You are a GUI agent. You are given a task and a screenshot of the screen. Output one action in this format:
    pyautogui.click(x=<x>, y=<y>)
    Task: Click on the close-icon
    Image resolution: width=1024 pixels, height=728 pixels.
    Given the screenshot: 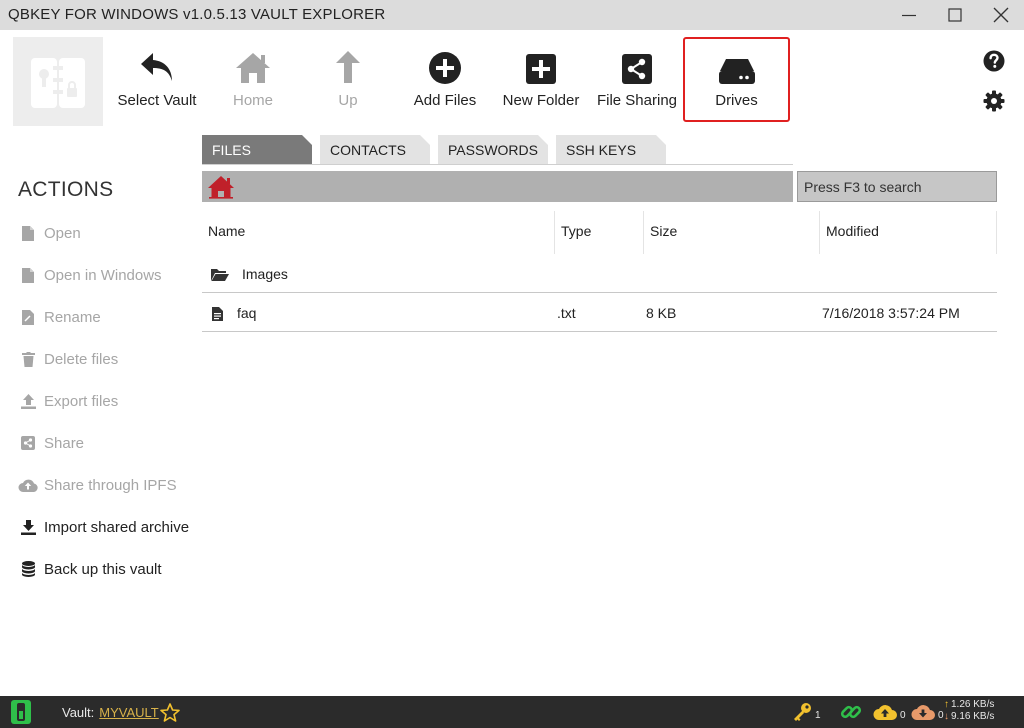 What is the action you would take?
    pyautogui.click(x=1001, y=15)
    